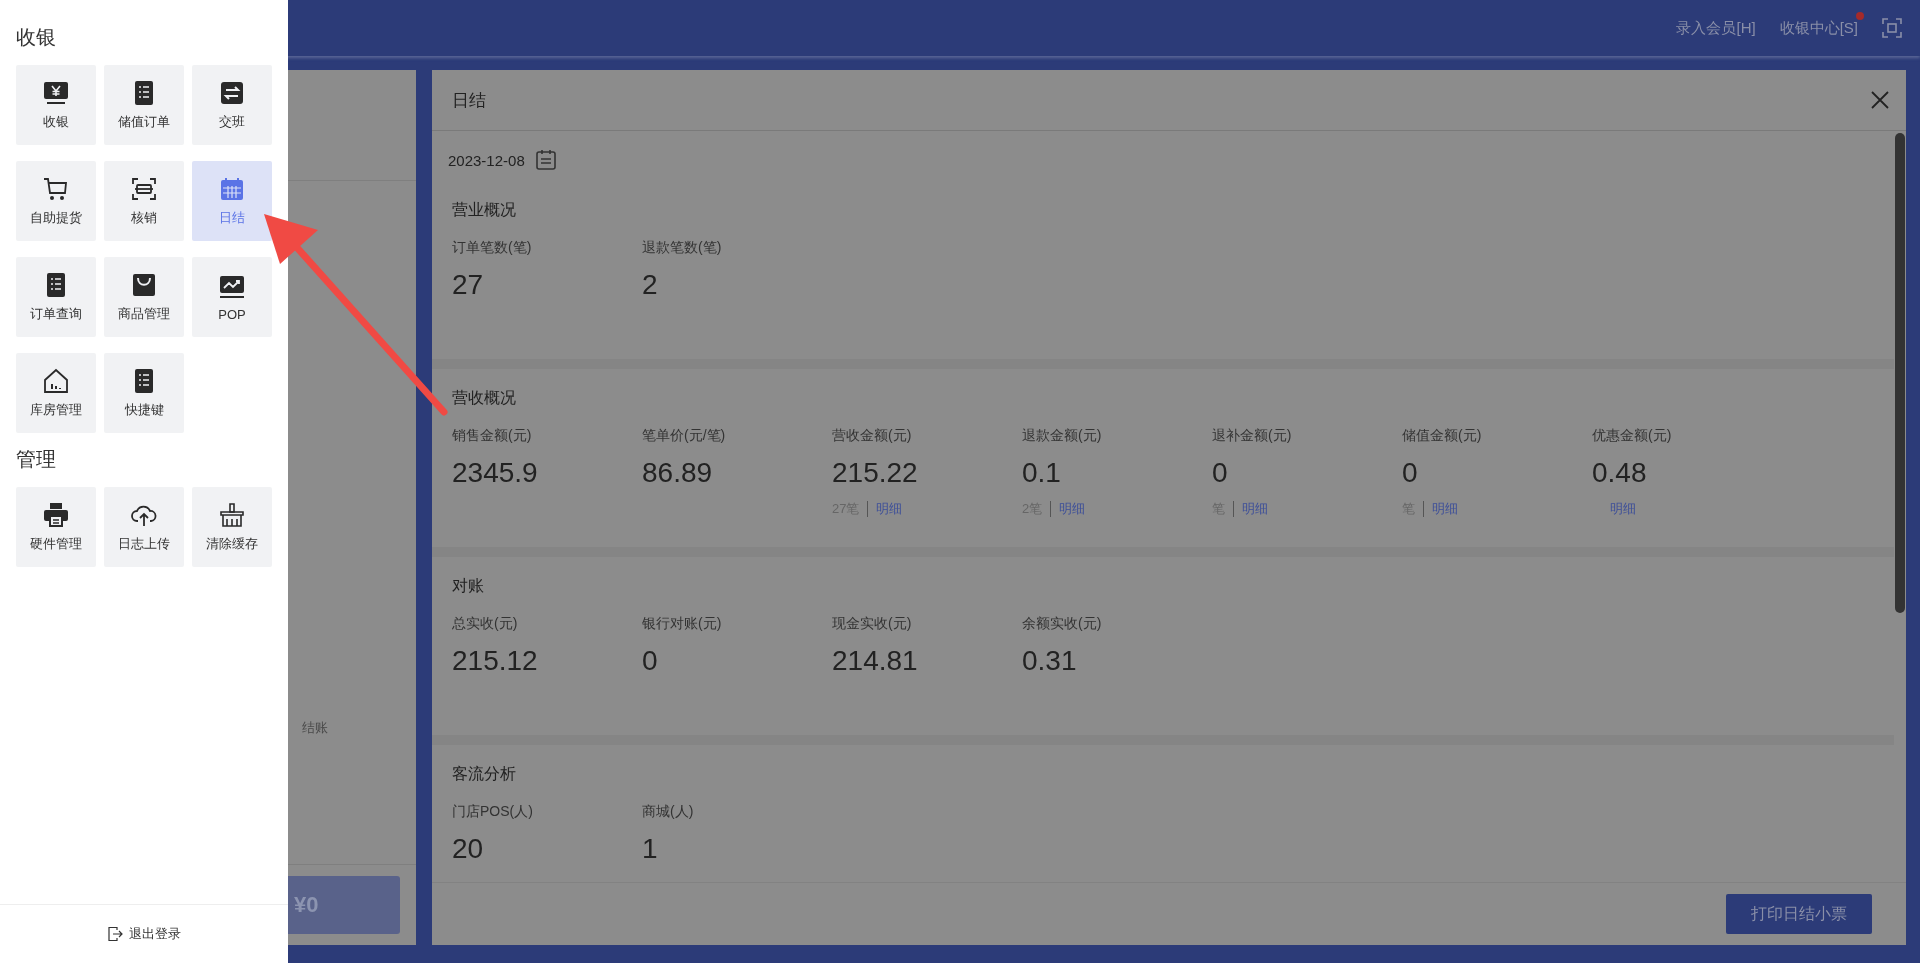 The width and height of the screenshot is (1920, 963). What do you see at coordinates (56, 189) in the screenshot?
I see `cart-icon` at bounding box center [56, 189].